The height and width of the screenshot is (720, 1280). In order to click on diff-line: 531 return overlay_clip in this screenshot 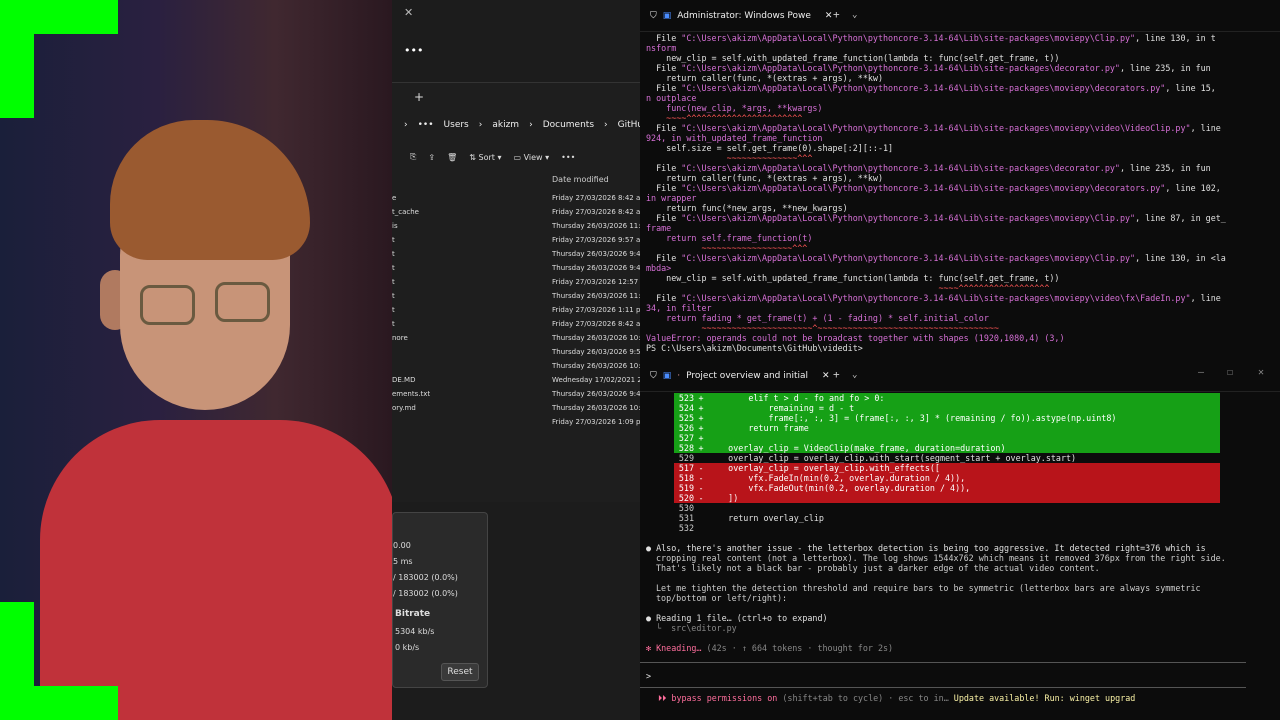, I will do `click(947, 518)`.